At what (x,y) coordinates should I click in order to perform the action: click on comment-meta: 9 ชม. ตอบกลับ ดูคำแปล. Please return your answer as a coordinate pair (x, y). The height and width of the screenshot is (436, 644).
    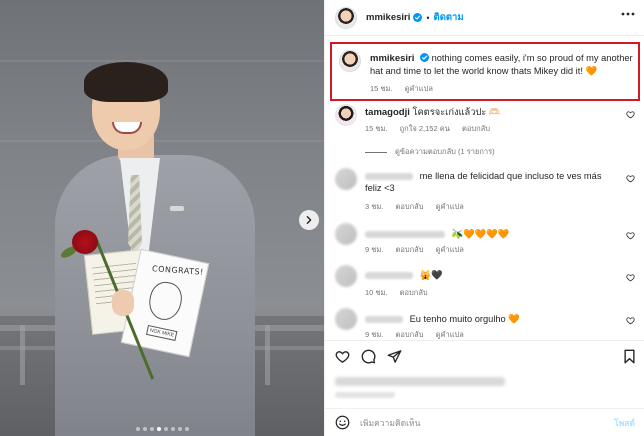
    Looking at the image, I should click on (419, 250).